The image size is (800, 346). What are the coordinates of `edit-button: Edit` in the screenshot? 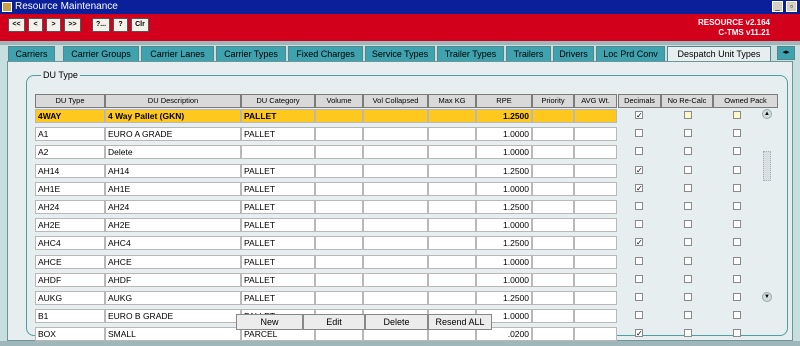 It's located at (334, 322).